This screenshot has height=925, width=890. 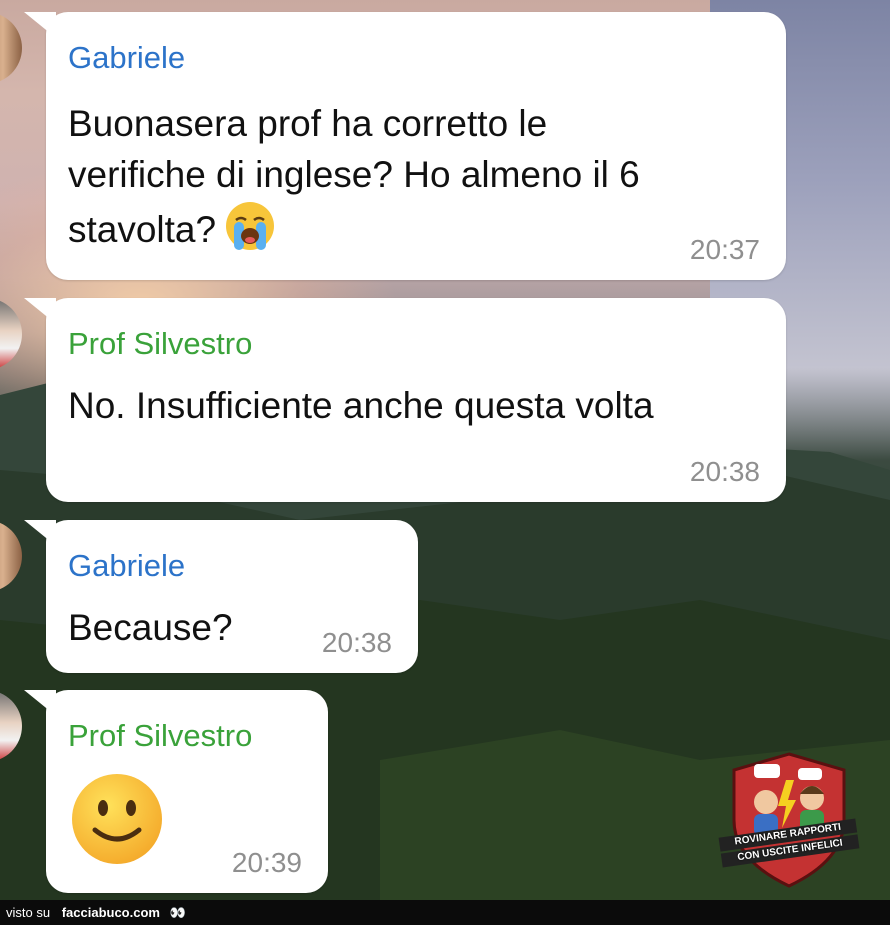 I want to click on message-timestamp: 20:37, so click(x=724, y=249).